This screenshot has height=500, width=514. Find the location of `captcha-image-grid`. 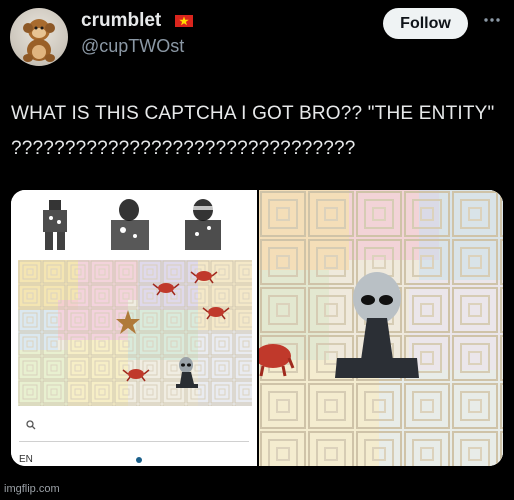

captcha-image-grid is located at coordinates (135, 333).